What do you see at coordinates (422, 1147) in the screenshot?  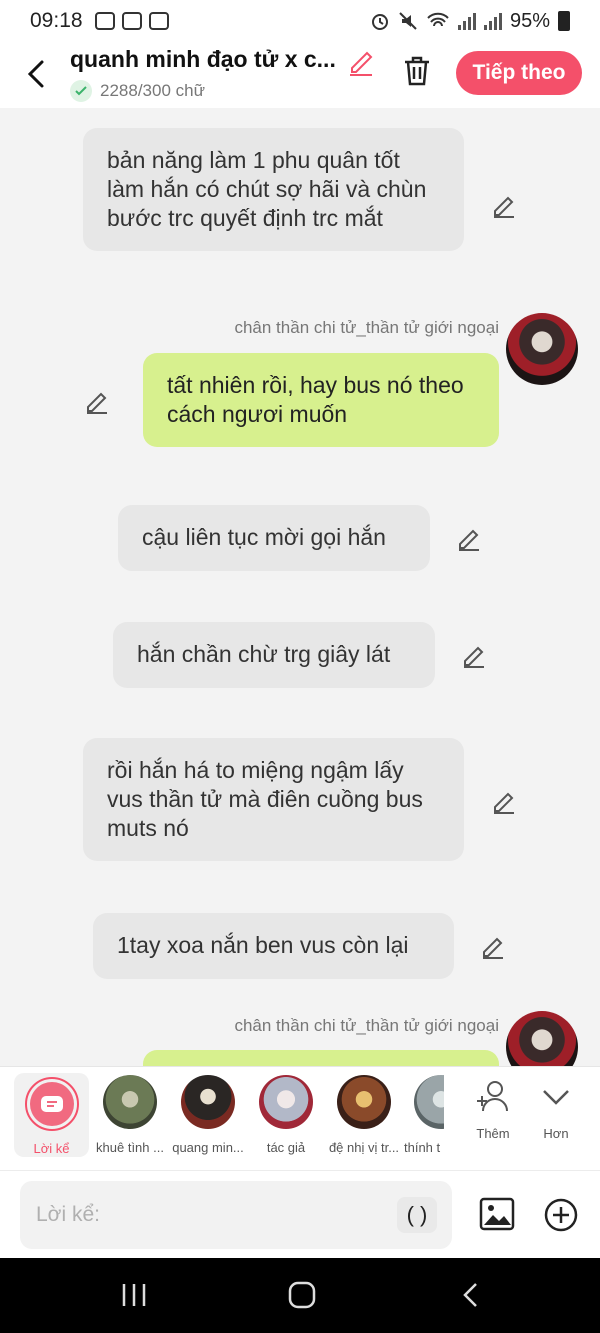 I see `character-name: thính t` at bounding box center [422, 1147].